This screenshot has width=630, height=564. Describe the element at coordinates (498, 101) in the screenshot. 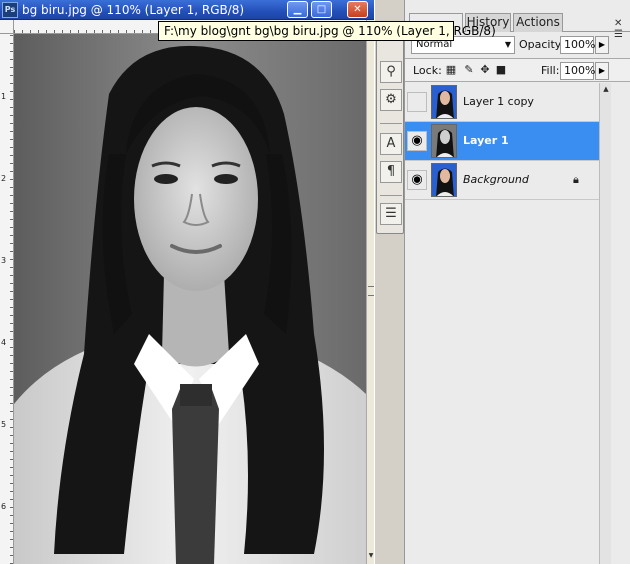

I see `layer-name: Layer 1 copy` at that location.